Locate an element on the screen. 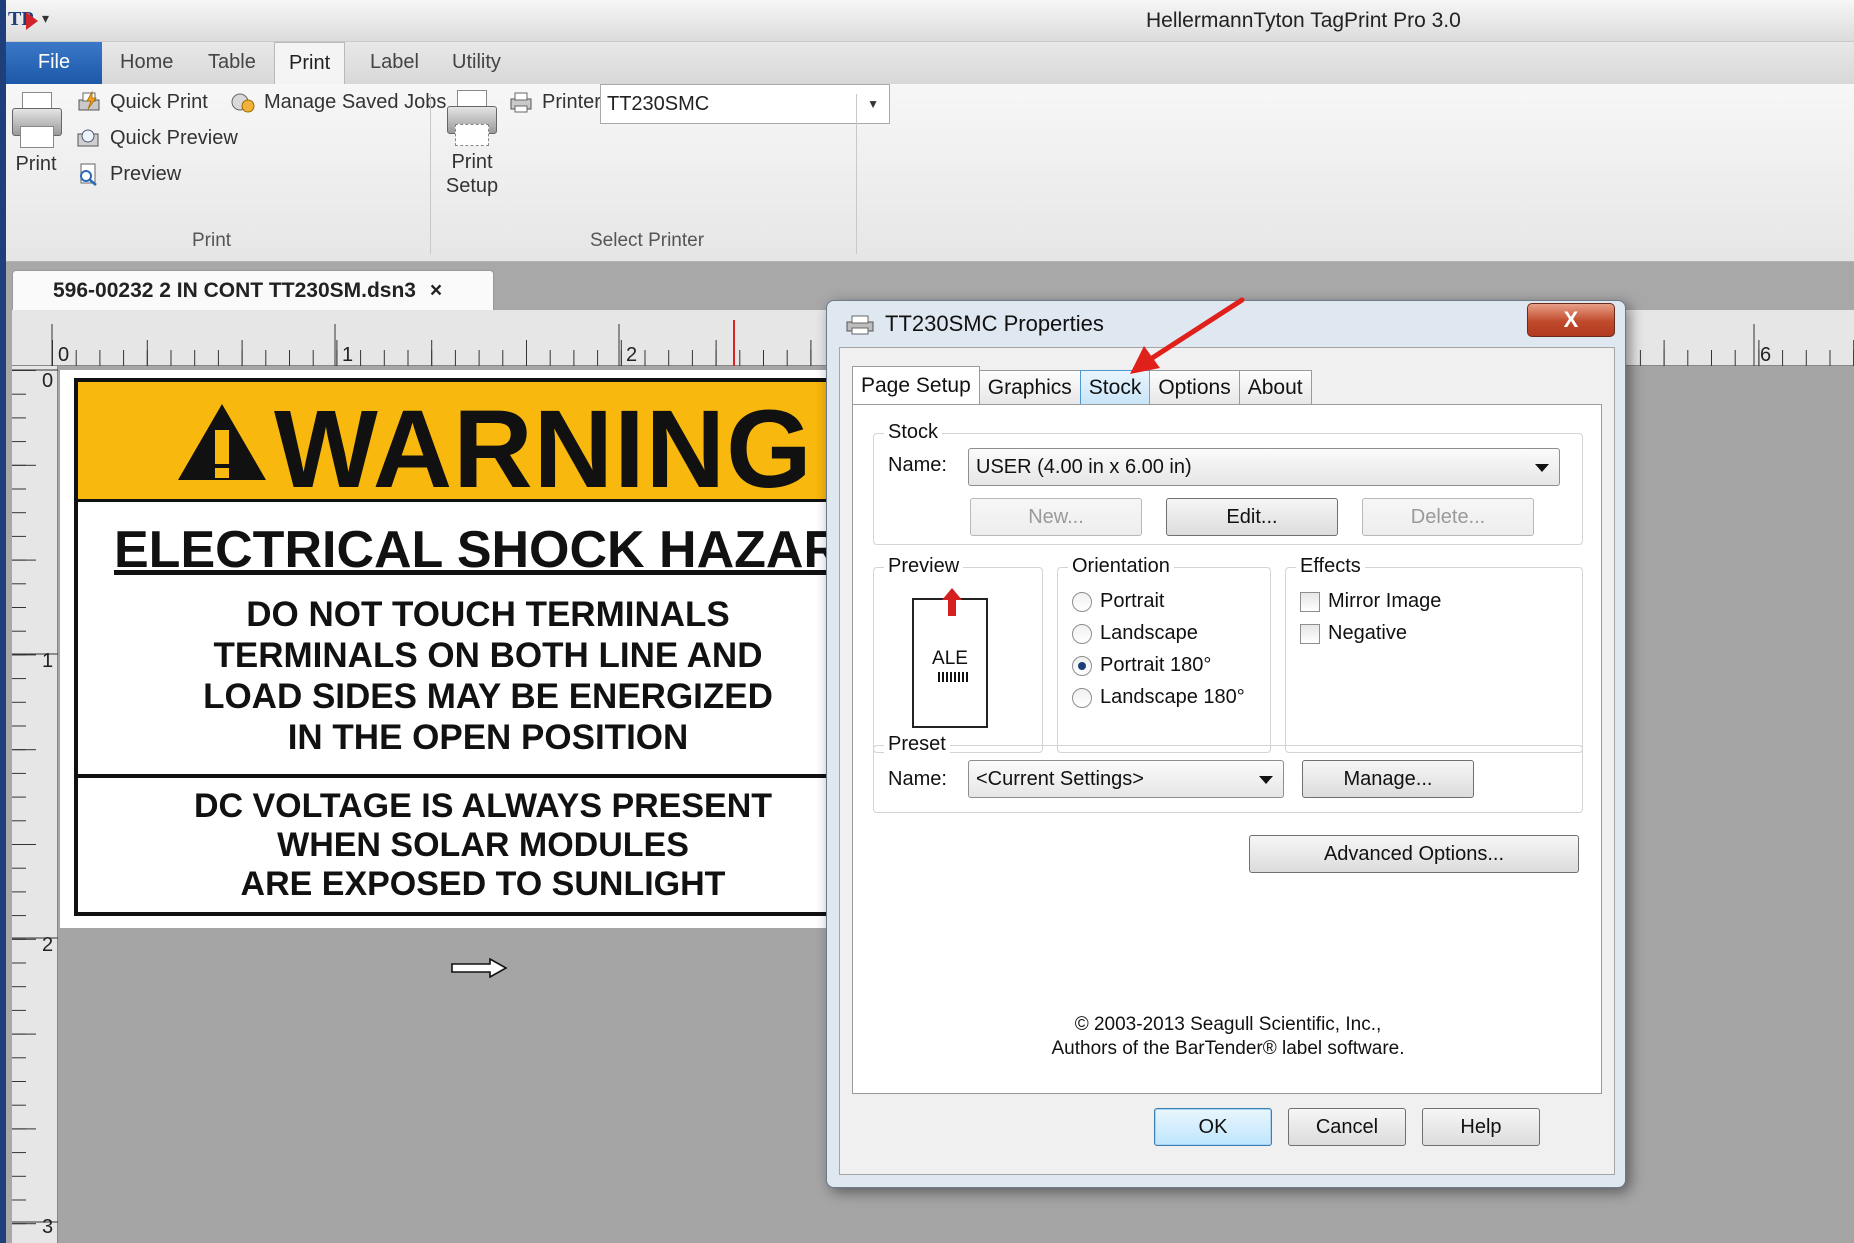 This screenshot has height=1243, width=1854. dc-line: ARE EXPOSED TO SUNLIGHT is located at coordinates (483, 884).